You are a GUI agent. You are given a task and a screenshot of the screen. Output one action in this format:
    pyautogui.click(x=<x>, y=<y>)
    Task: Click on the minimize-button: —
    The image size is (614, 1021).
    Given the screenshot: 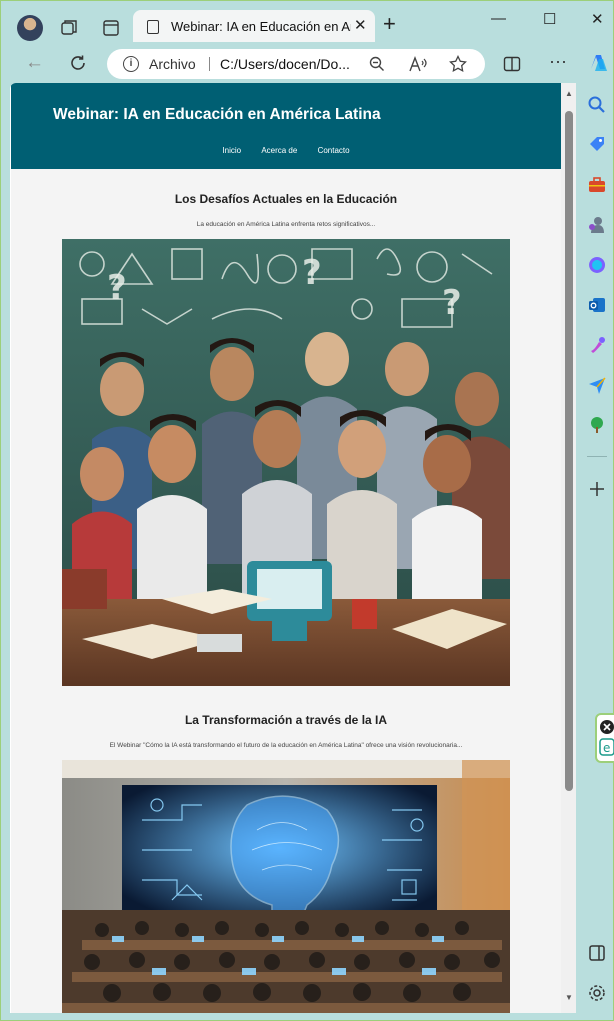 What is the action you would take?
    pyautogui.click(x=498, y=18)
    